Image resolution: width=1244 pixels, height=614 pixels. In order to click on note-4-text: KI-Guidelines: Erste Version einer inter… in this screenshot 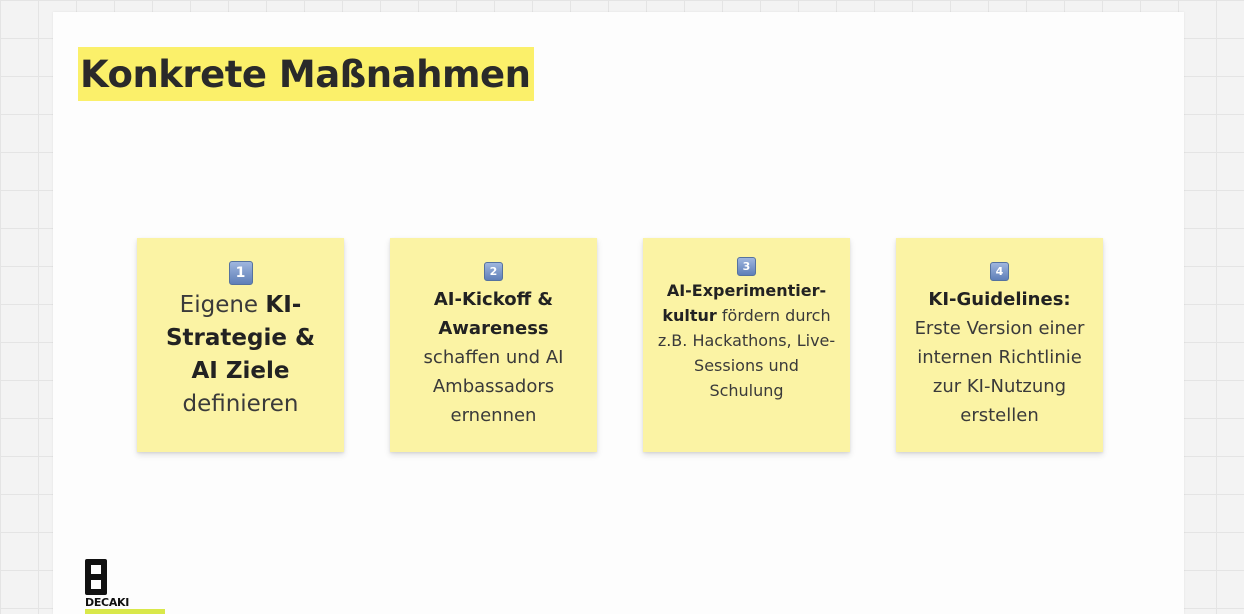, I will do `click(999, 357)`.